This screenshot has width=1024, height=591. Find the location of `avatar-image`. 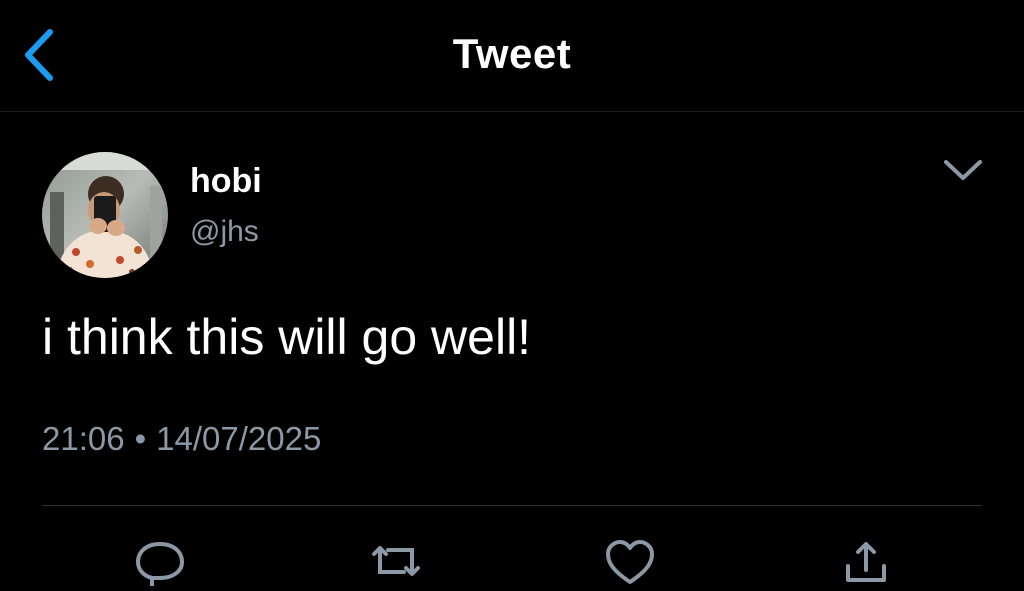

avatar-image is located at coordinates (105, 215).